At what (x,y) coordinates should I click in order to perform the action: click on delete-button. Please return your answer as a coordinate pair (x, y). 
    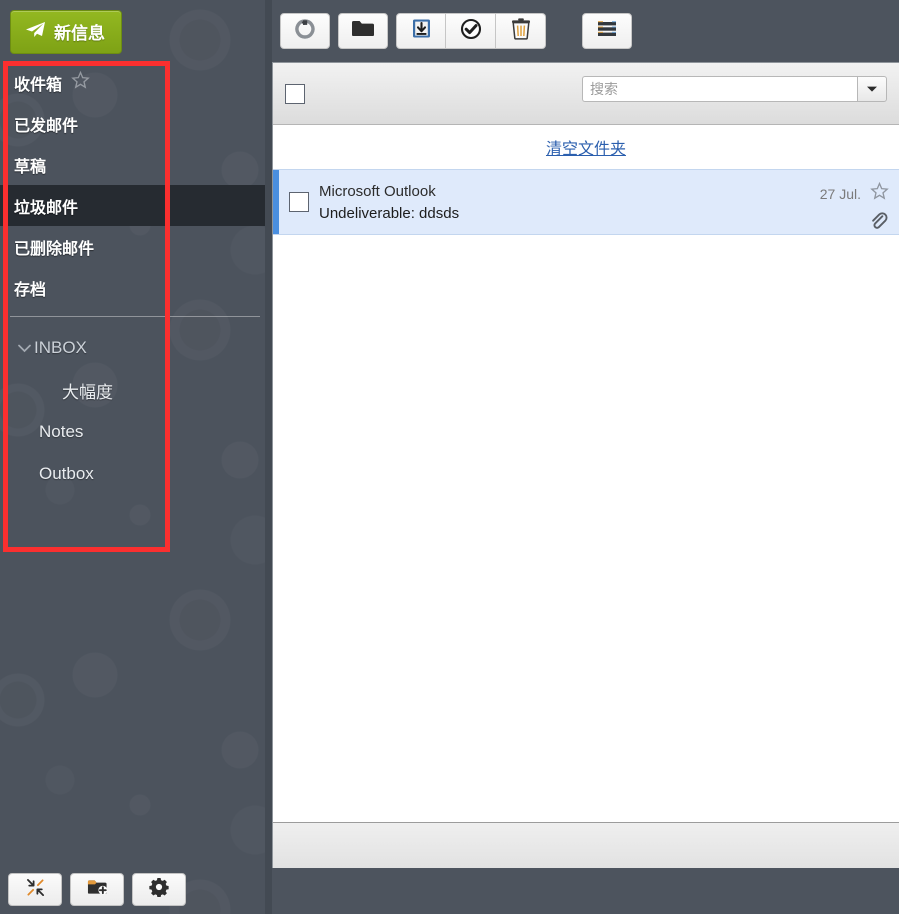
    Looking at the image, I should click on (521, 31).